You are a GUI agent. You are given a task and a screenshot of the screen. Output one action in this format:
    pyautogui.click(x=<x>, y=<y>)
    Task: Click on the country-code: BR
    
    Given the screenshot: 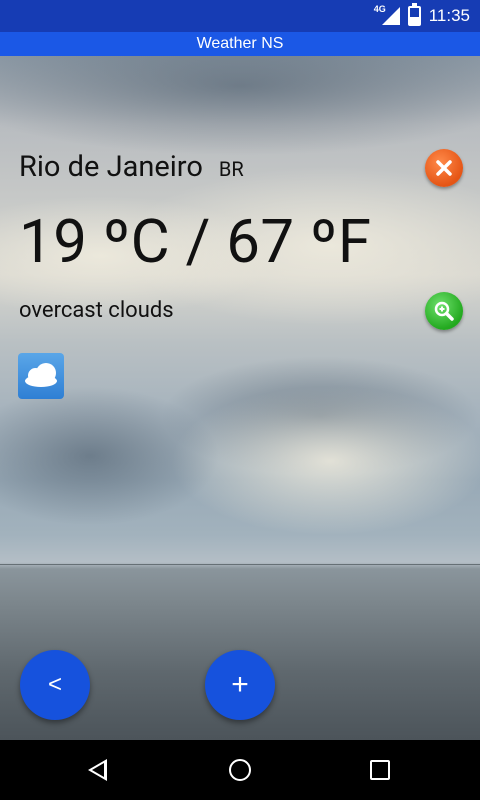 What is the action you would take?
    pyautogui.click(x=231, y=169)
    